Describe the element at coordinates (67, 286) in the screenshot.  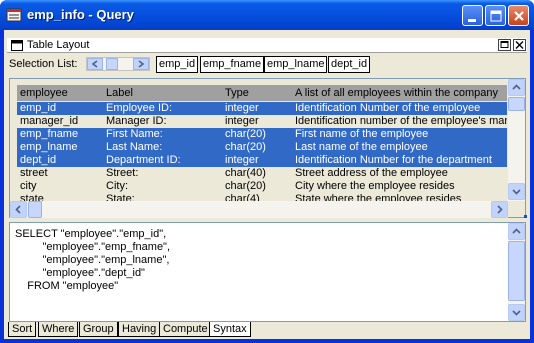
I see `sql-line: FROM "employee"` at that location.